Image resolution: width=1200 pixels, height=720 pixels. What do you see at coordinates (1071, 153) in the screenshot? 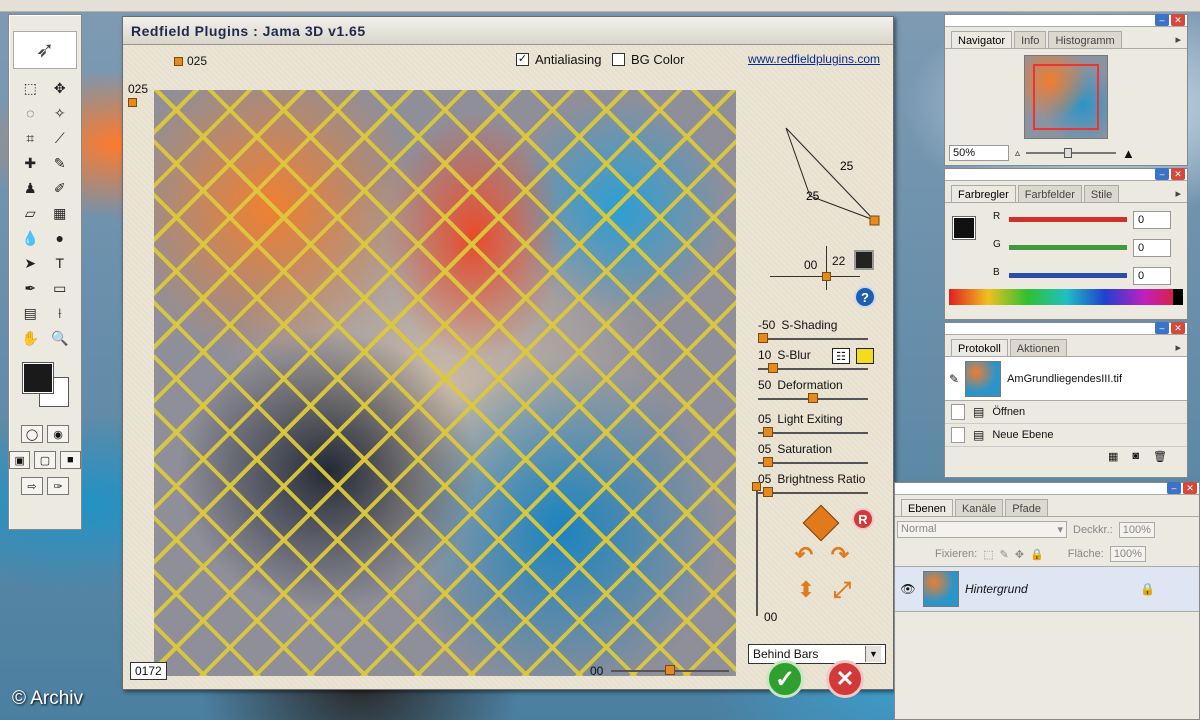
I see `zoom-slider` at bounding box center [1071, 153].